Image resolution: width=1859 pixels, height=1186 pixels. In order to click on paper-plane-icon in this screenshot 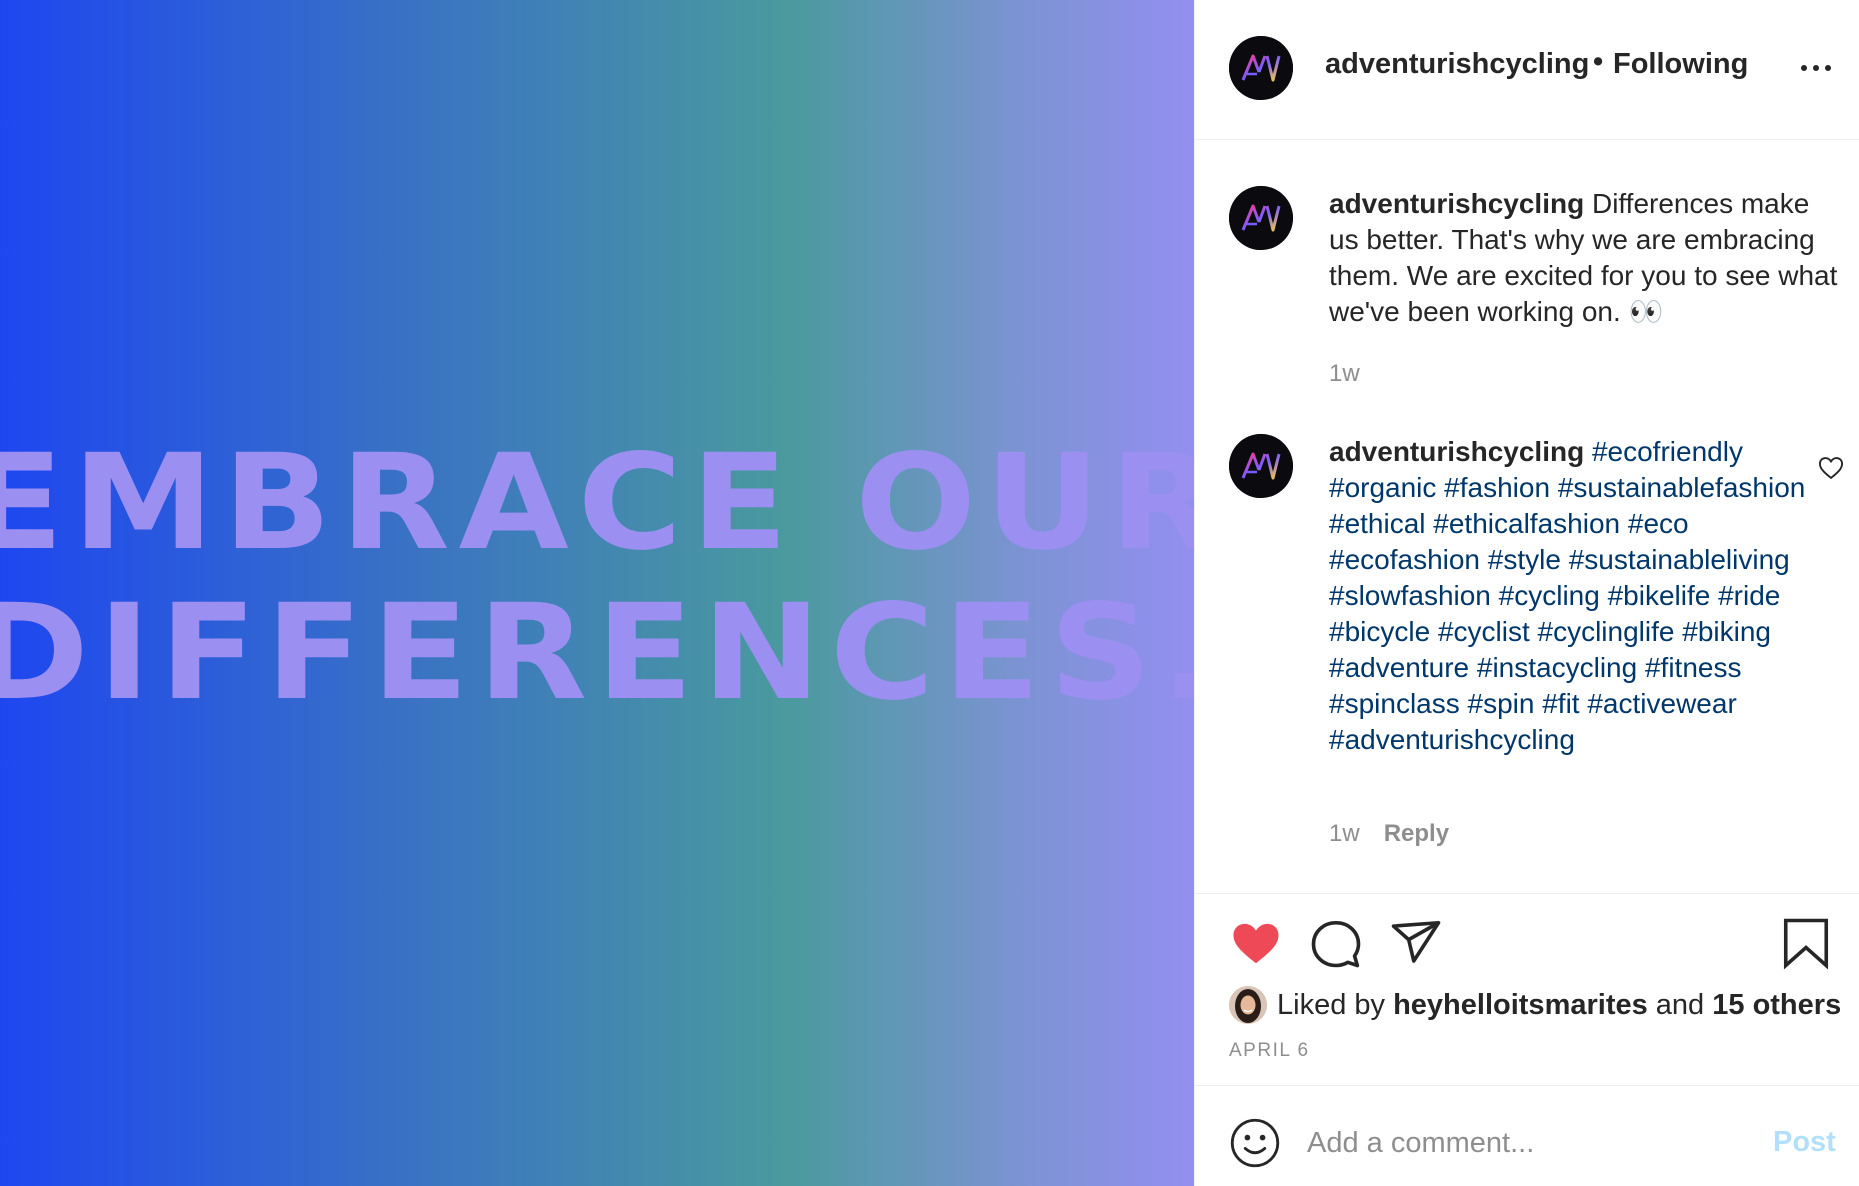, I will do `click(1416, 941)`.